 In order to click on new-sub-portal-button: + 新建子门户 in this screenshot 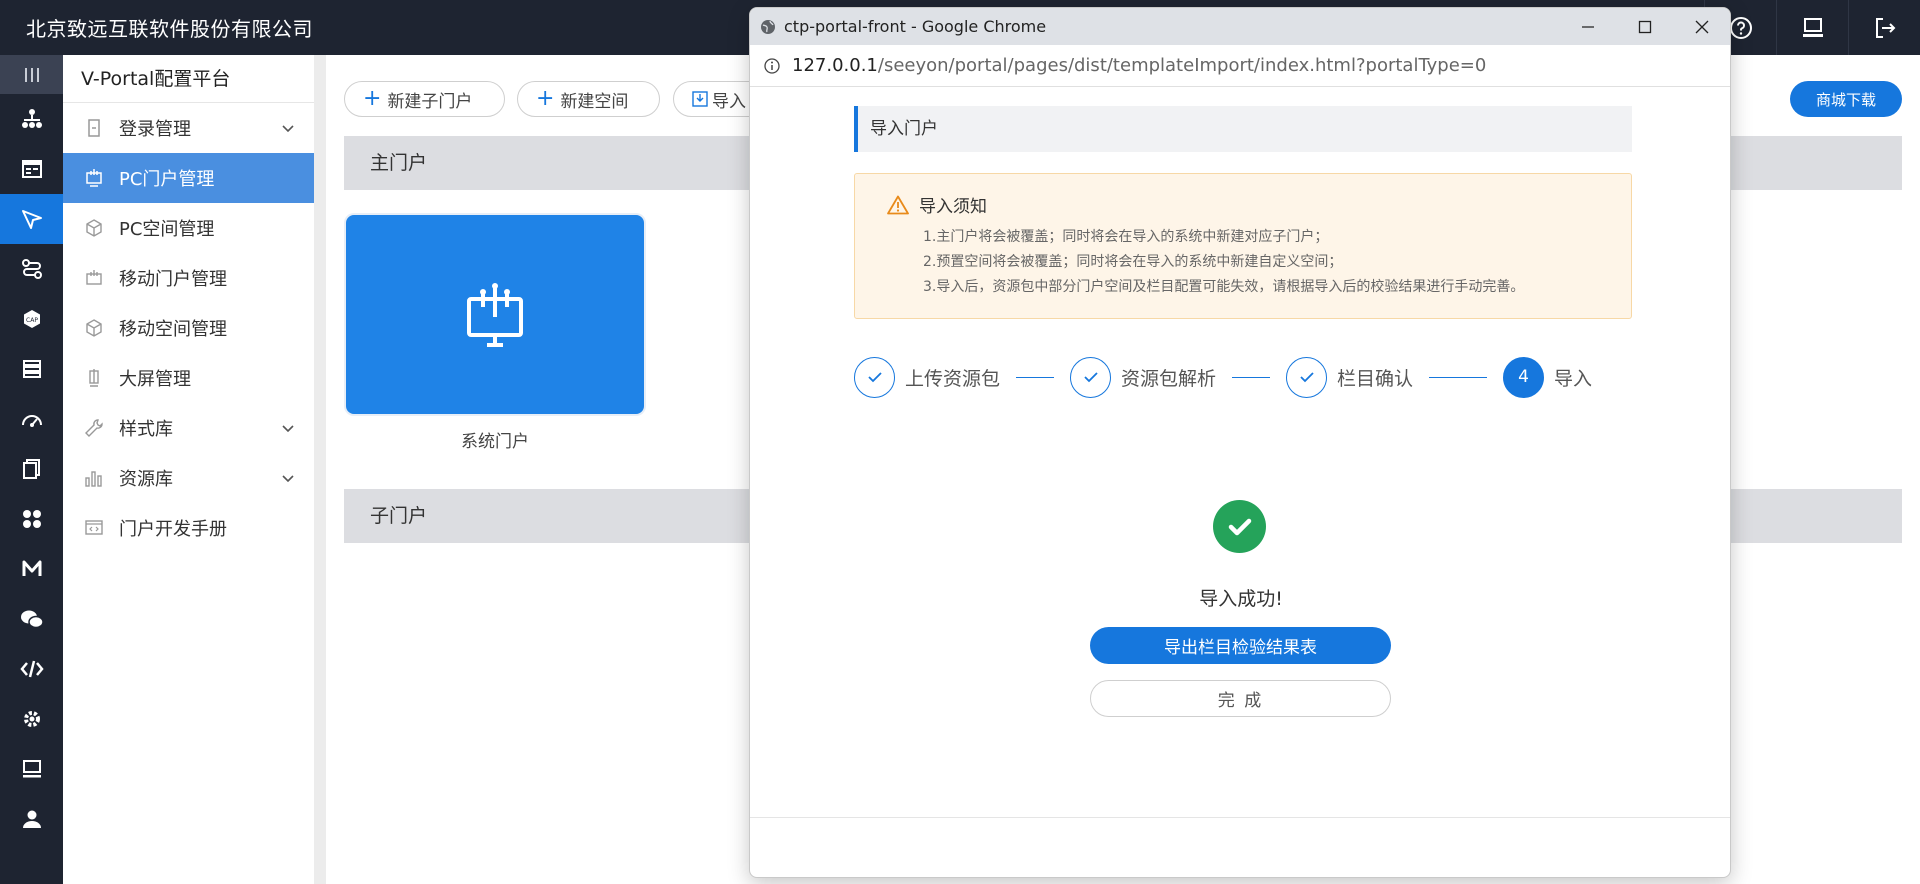, I will do `click(424, 99)`.